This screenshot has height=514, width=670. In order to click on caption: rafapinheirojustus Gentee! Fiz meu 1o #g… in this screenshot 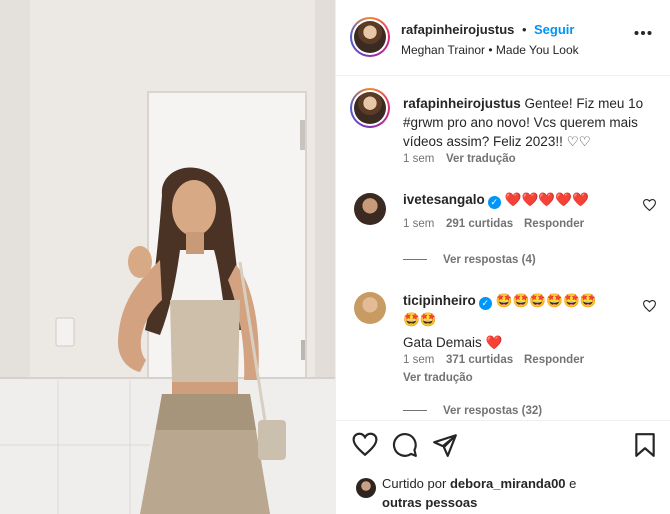, I will do `click(528, 122)`.